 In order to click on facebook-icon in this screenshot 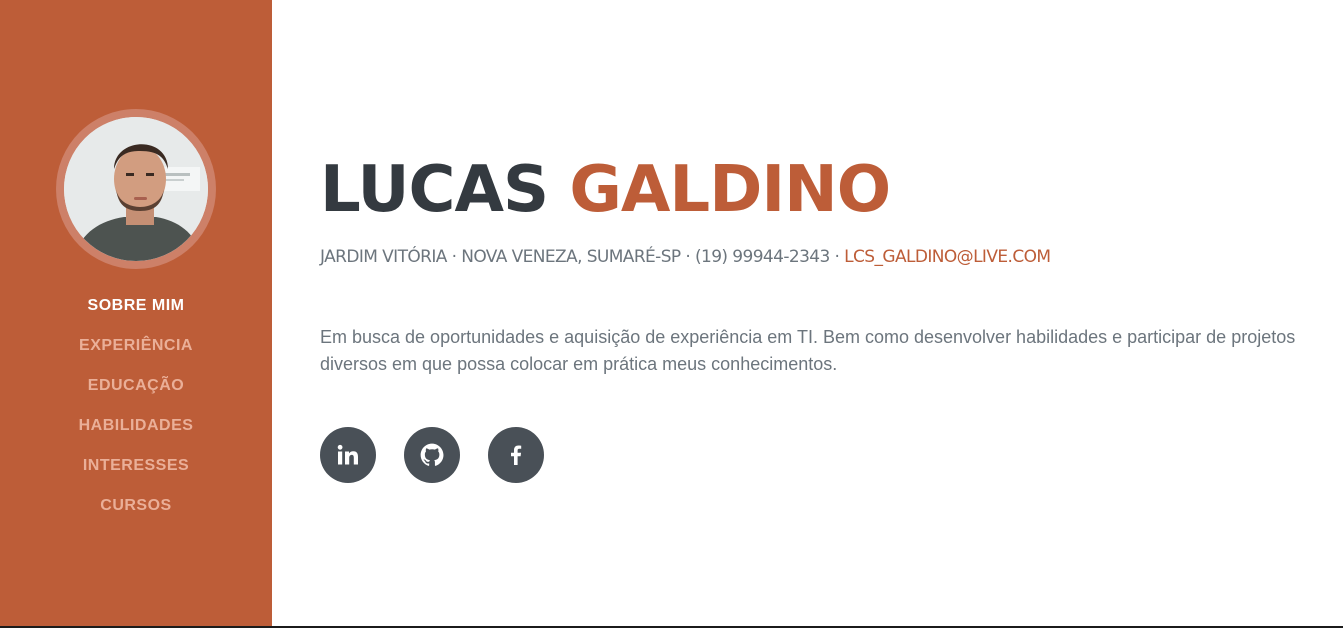, I will do `click(516, 455)`.